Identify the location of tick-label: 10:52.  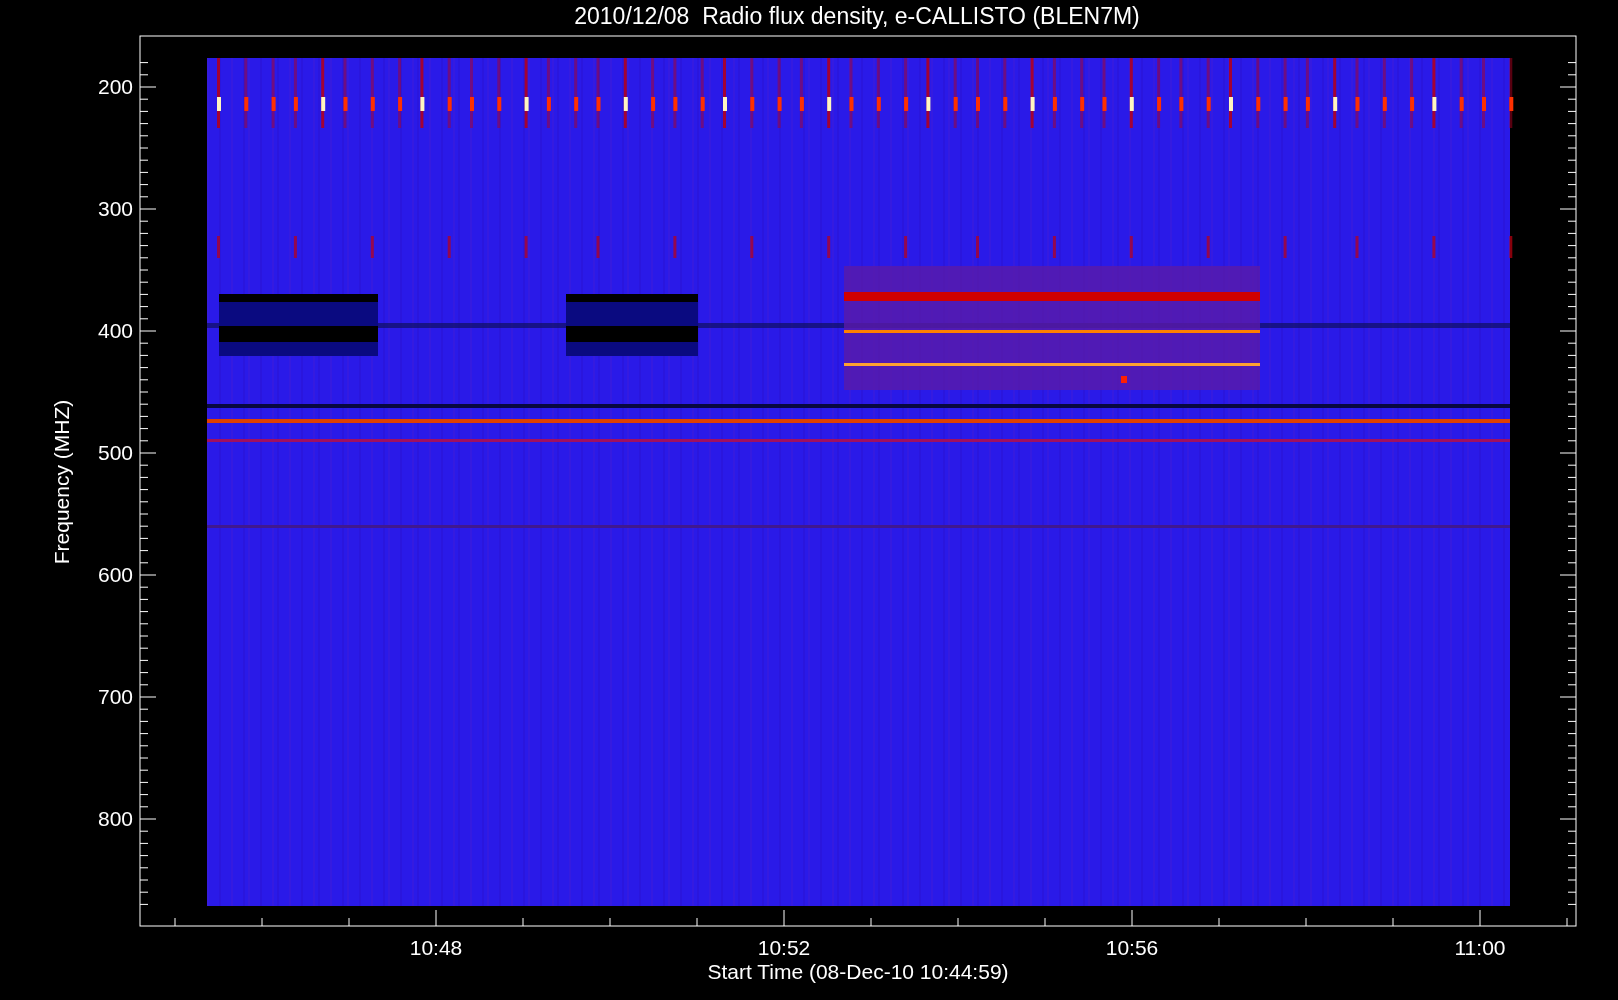
(784, 947).